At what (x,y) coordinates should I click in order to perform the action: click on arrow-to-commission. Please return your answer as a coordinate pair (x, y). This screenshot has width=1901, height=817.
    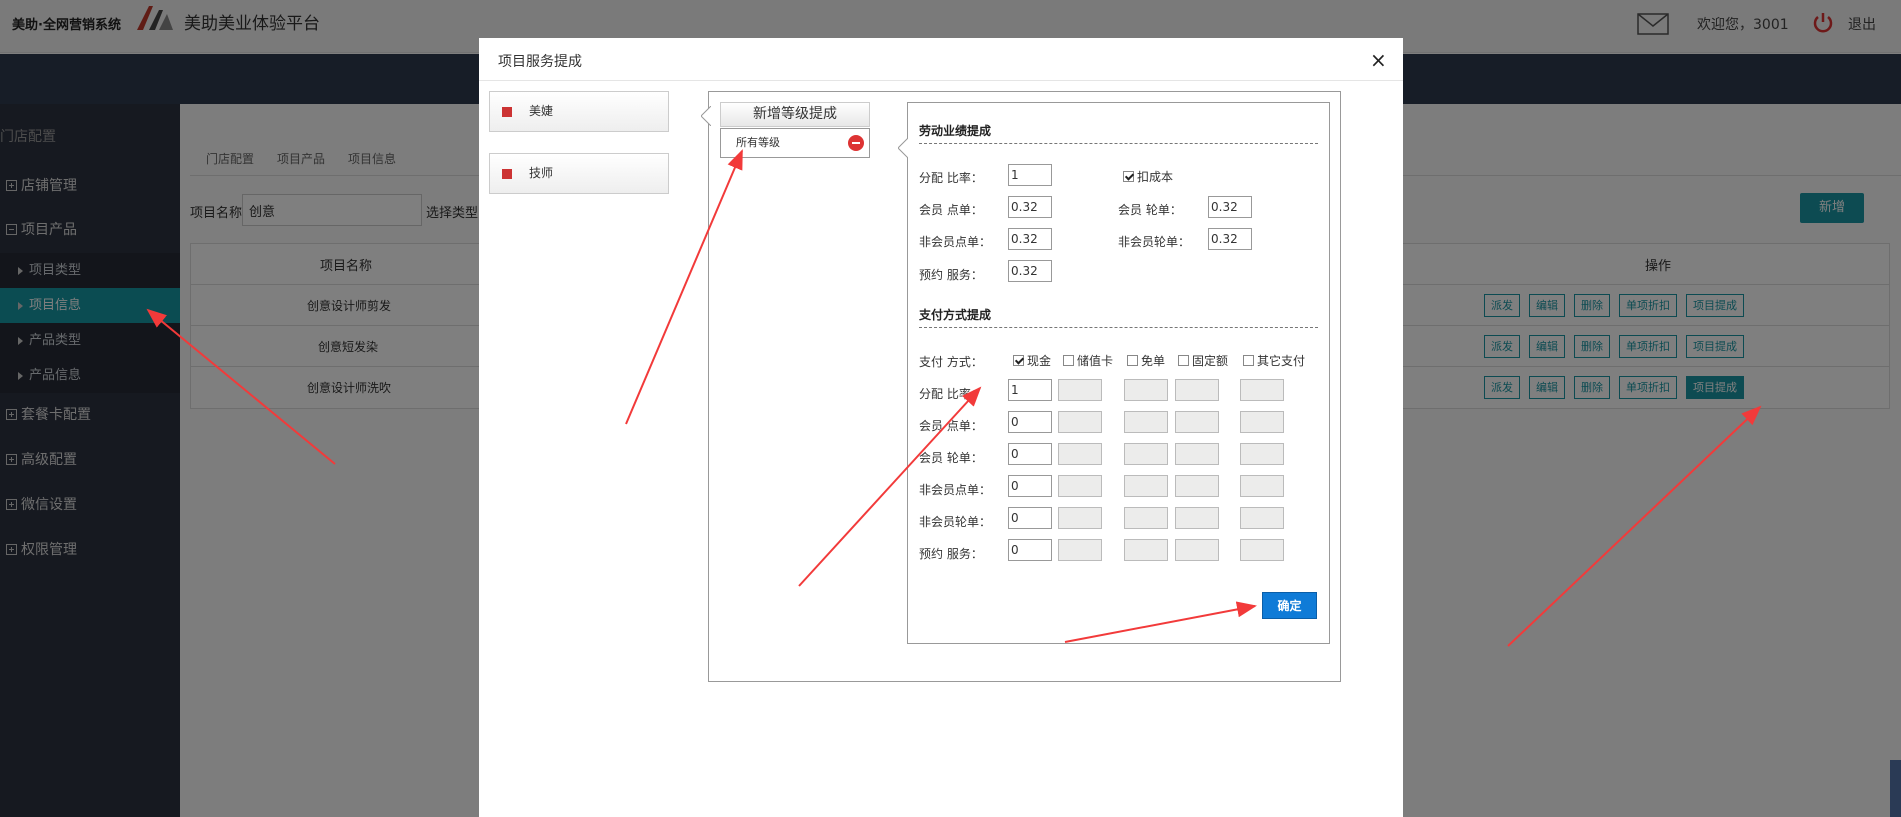
    Looking at the image, I should click on (1634, 526).